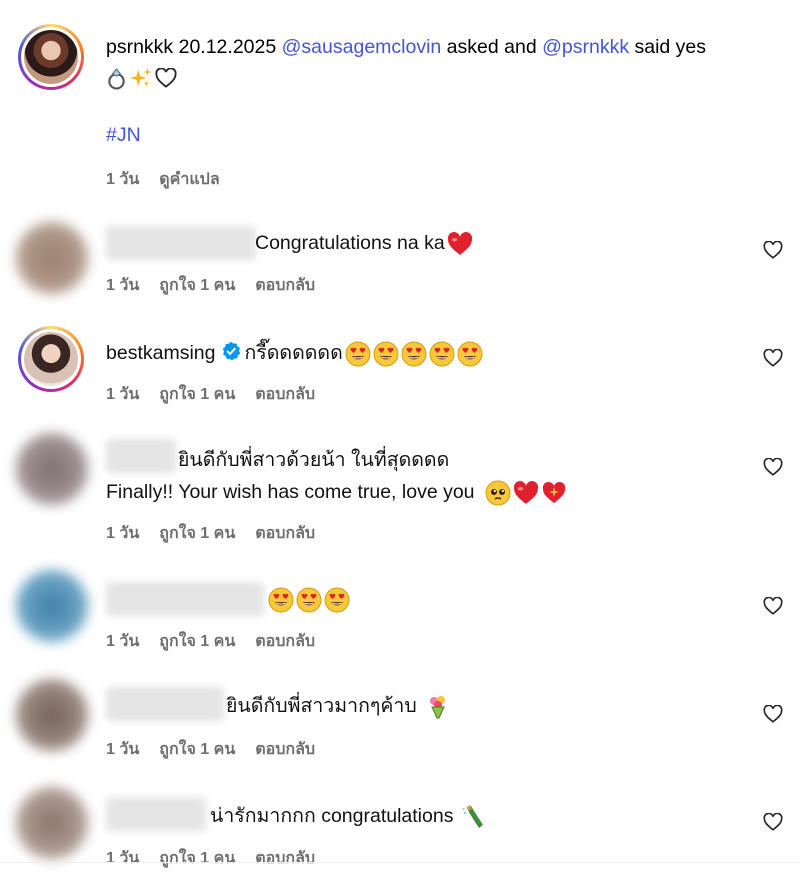 The width and height of the screenshot is (800, 876). What do you see at coordinates (554, 493) in the screenshot?
I see `sparkling-heart-emoji` at bounding box center [554, 493].